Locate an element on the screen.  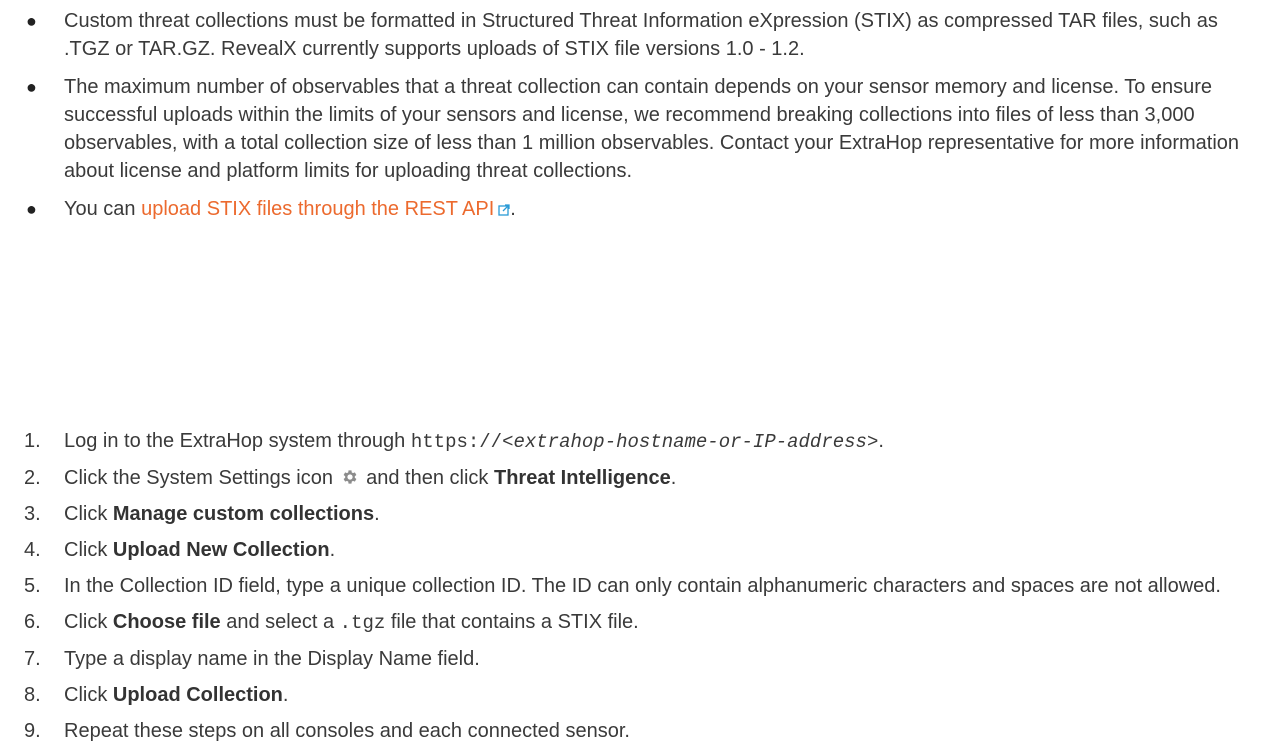
step-text-suffix: file that contains a STIX file. is located at coordinates (512, 622).